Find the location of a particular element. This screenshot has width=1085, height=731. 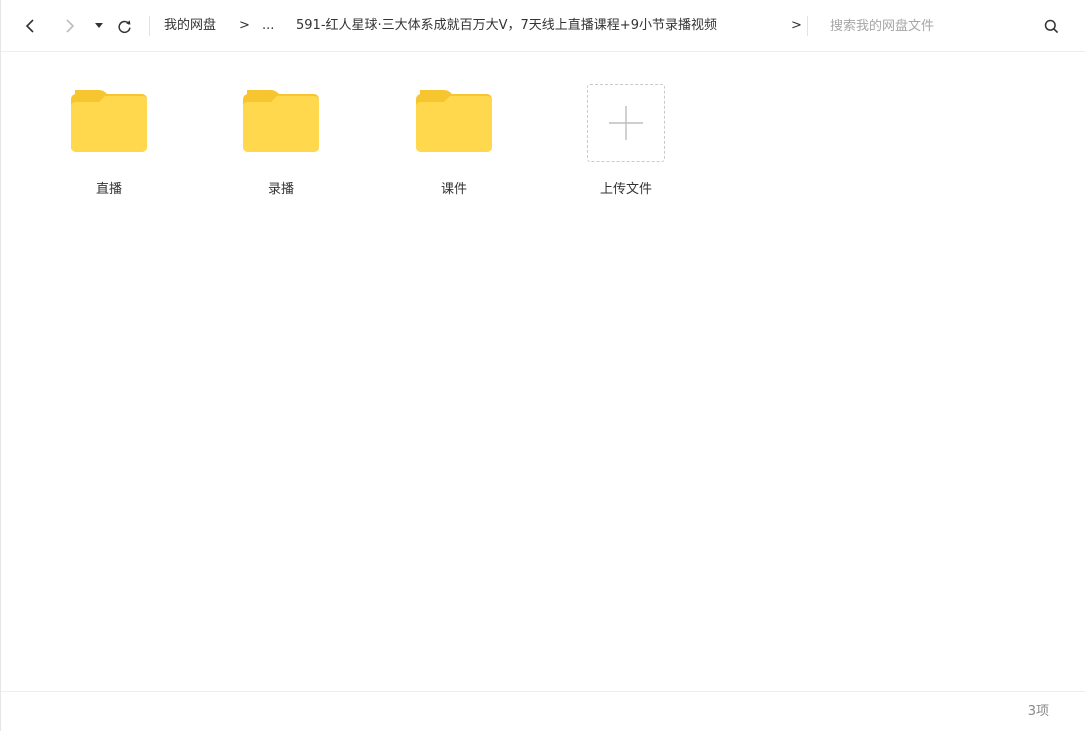

back-button is located at coordinates (31, 26).